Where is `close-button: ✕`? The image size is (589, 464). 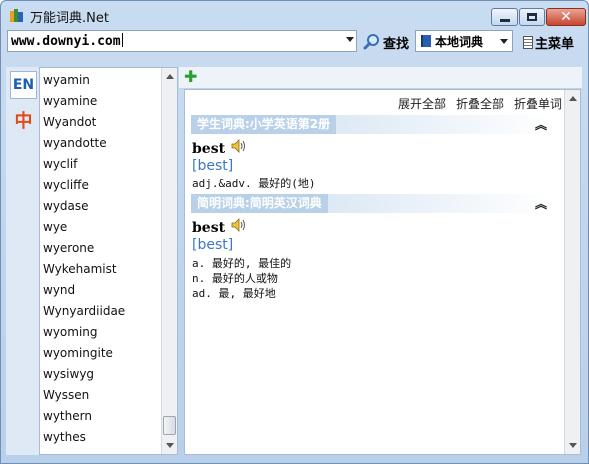 close-button: ✕ is located at coordinates (566, 17).